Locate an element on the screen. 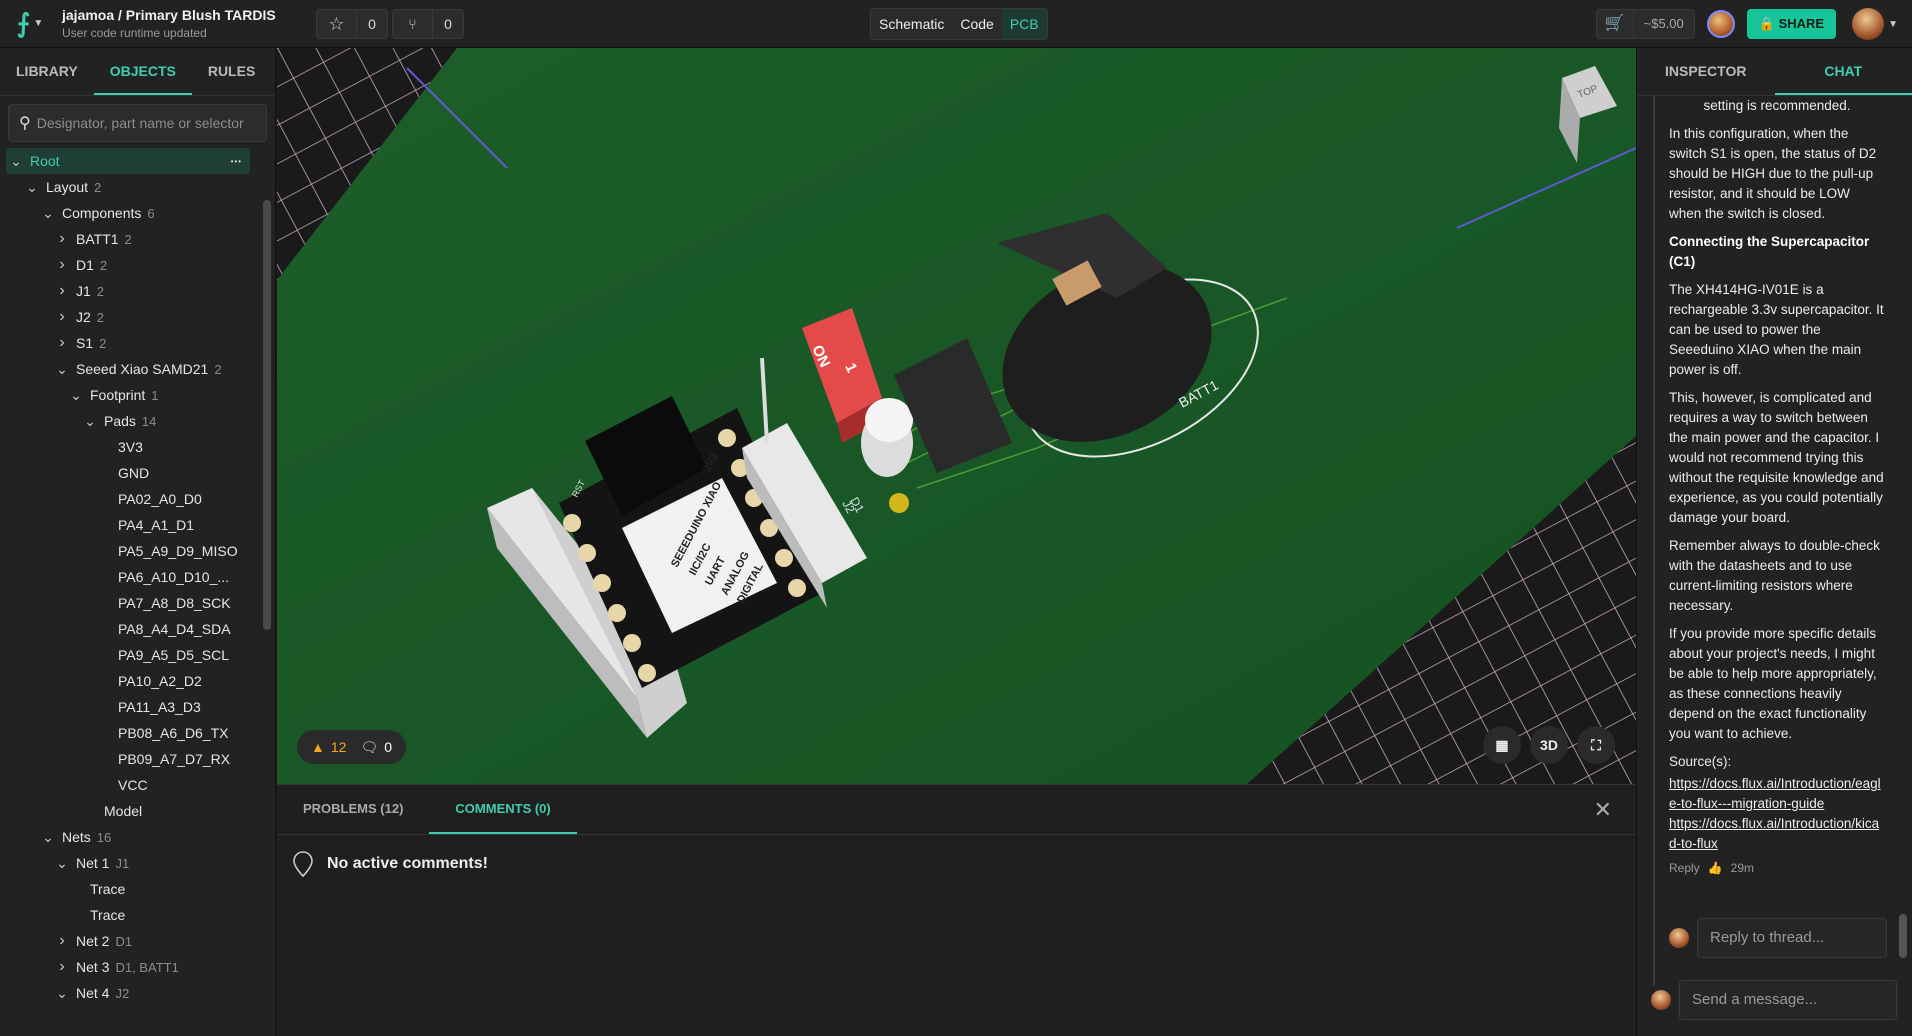 This screenshot has height=1036, width=1912. collaborator-avatar is located at coordinates (1720, 24).